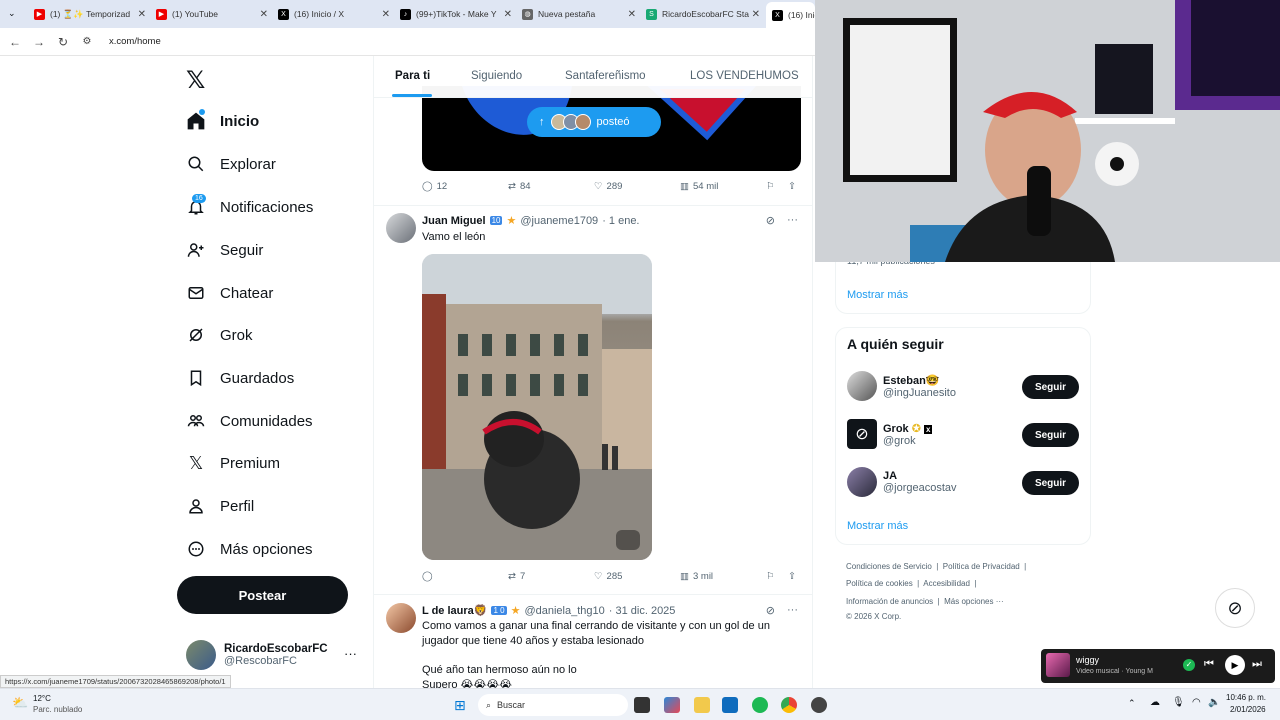 Image resolution: width=1280 pixels, height=720 pixels. Describe the element at coordinates (454, 221) in the screenshot. I see `author-name: Juan Miguel` at that location.